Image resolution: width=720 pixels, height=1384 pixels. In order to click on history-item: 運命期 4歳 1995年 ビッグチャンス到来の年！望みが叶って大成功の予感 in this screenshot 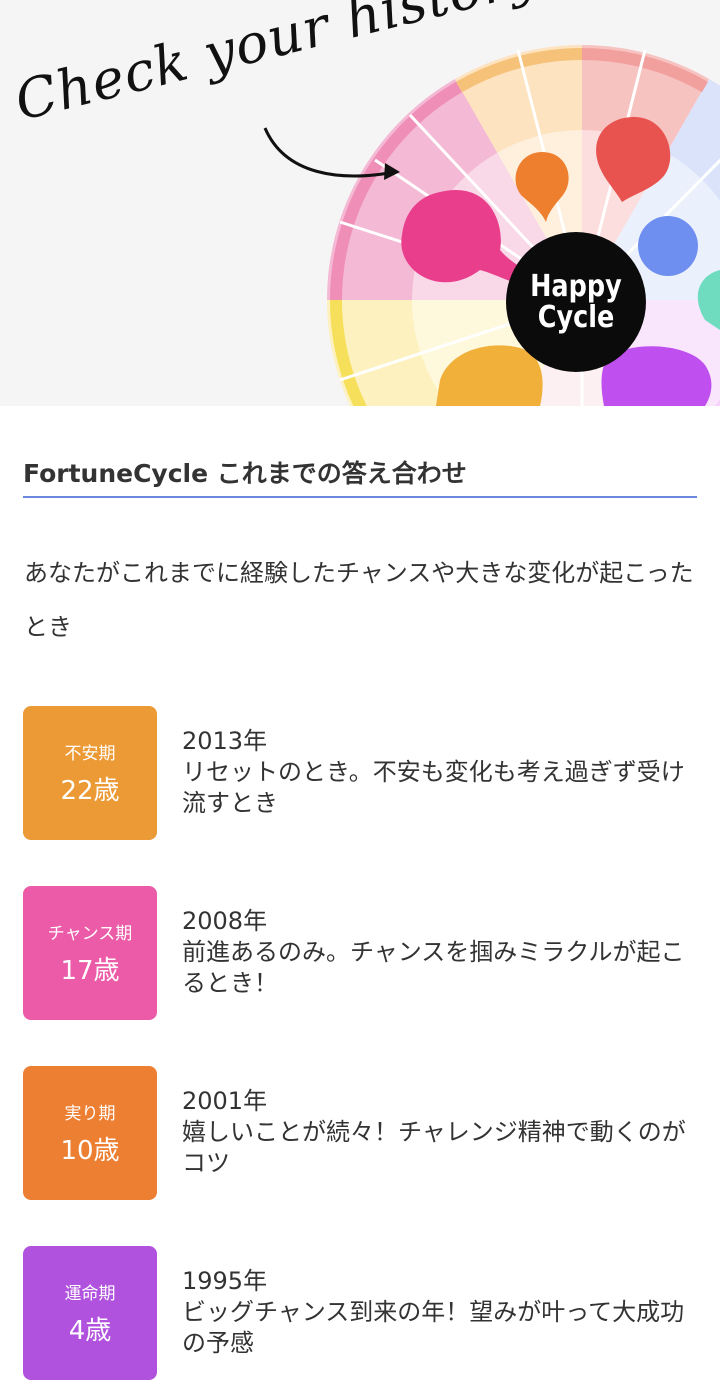, I will do `click(371, 1313)`.